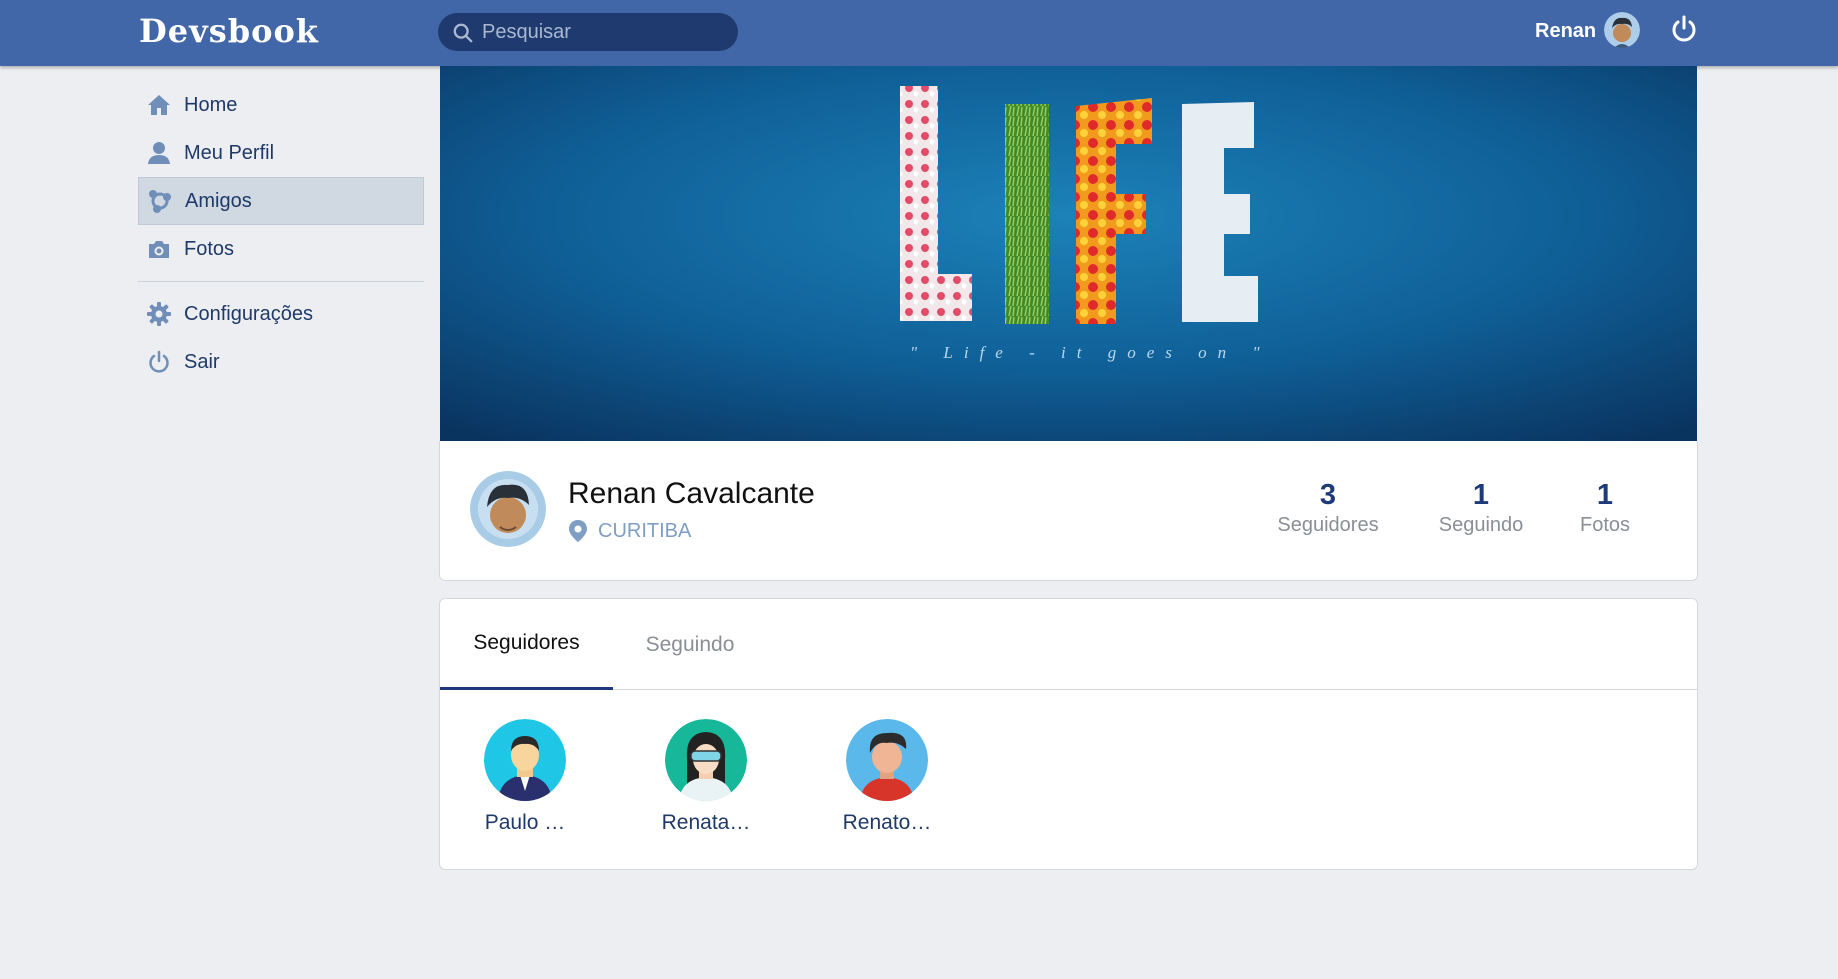 The image size is (1838, 979). I want to click on sidebar-item-configuracoes: Configurações, so click(281, 314).